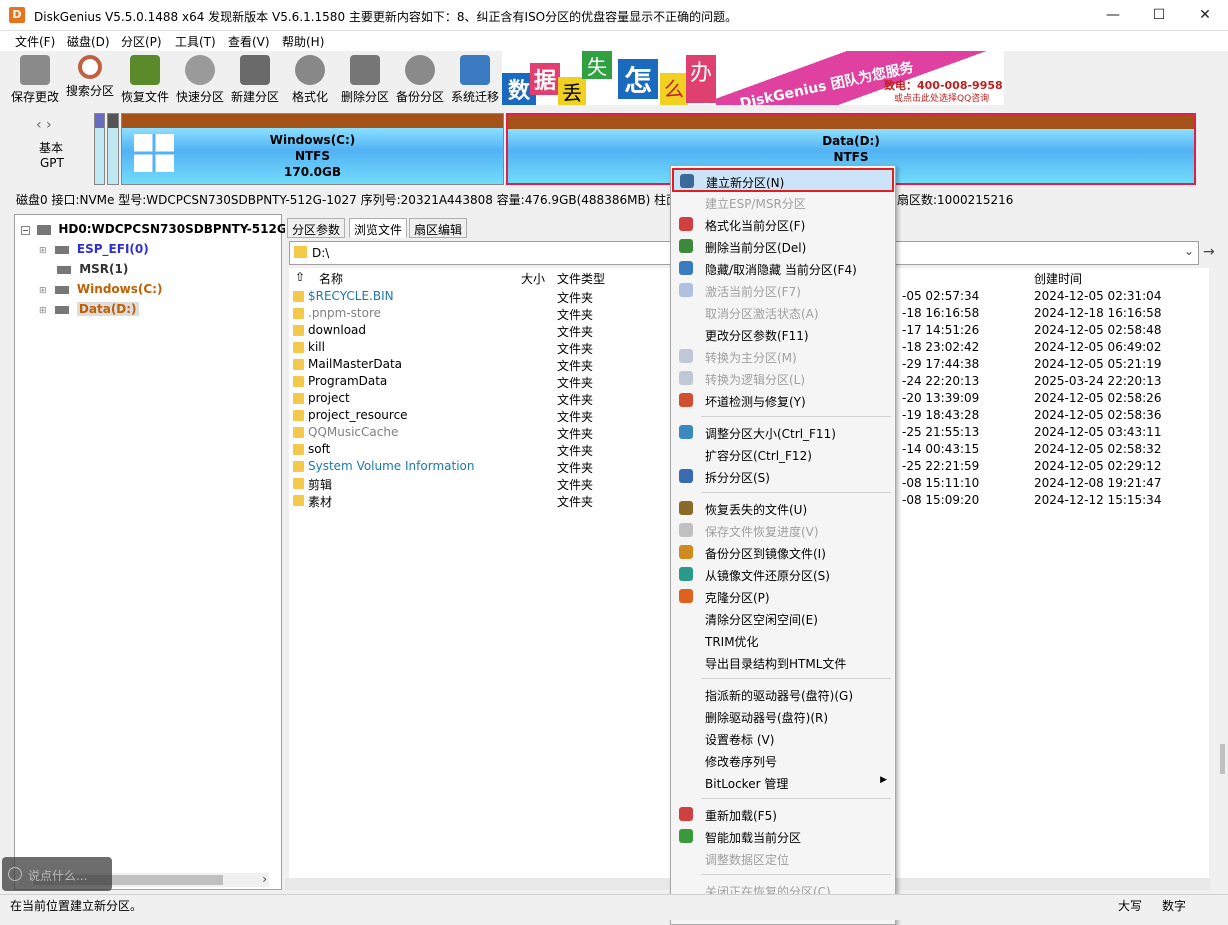 The width and height of the screenshot is (1228, 925). Describe the element at coordinates (195, 41) in the screenshot. I see `menu-tools: 工具(T)` at that location.